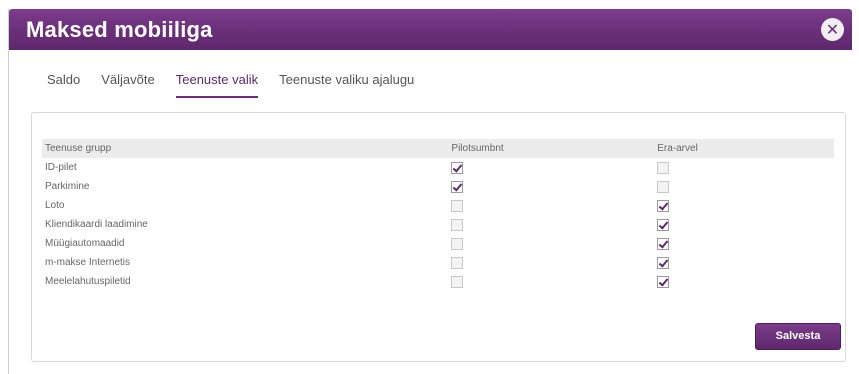 The width and height of the screenshot is (859, 374). What do you see at coordinates (346, 85) in the screenshot?
I see `tab-teenuste-valiku-ajalugu: Teenuste valiku ajalugu` at bounding box center [346, 85].